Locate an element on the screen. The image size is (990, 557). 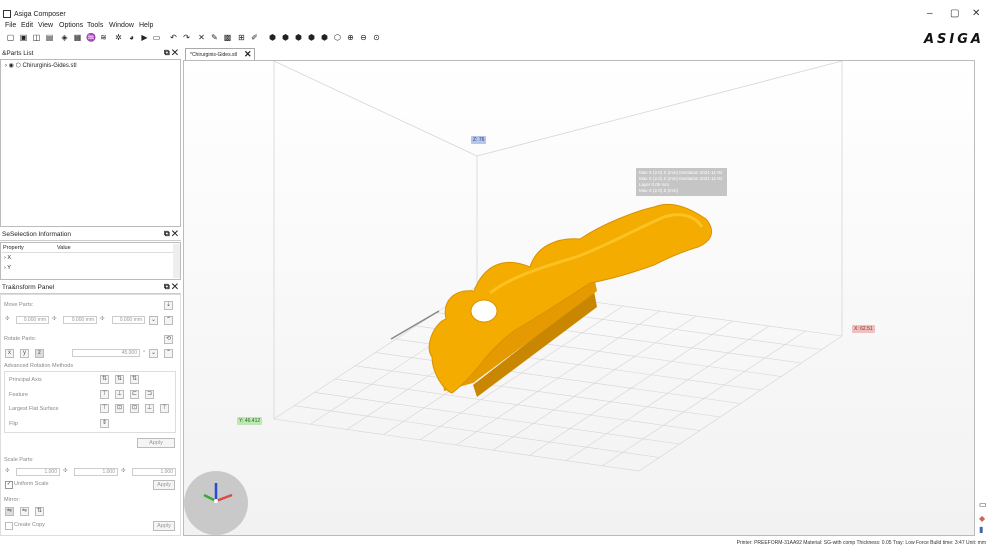
table-row: › X is located at coordinates (7, 258).